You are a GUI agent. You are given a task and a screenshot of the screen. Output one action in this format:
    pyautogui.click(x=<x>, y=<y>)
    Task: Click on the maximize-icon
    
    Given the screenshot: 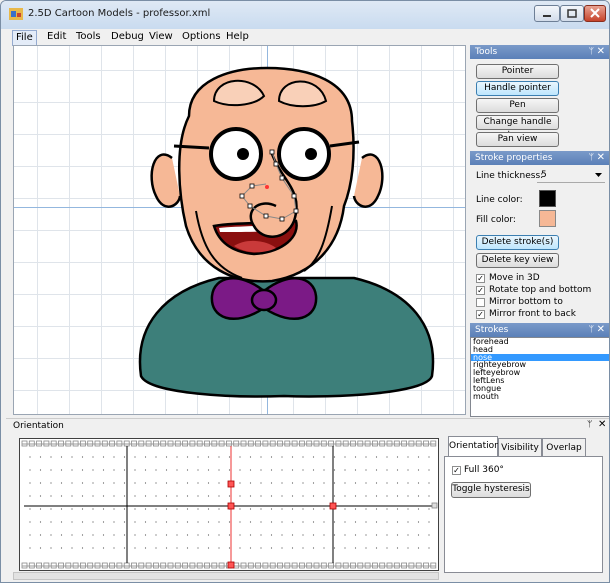 What is the action you would take?
    pyautogui.click(x=572, y=13)
    